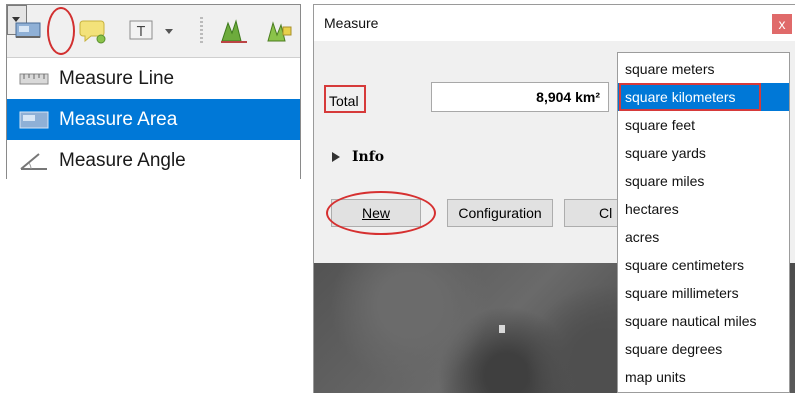 This screenshot has width=795, height=393. I want to click on text-dropdown-arrow-icon, so click(169, 31).